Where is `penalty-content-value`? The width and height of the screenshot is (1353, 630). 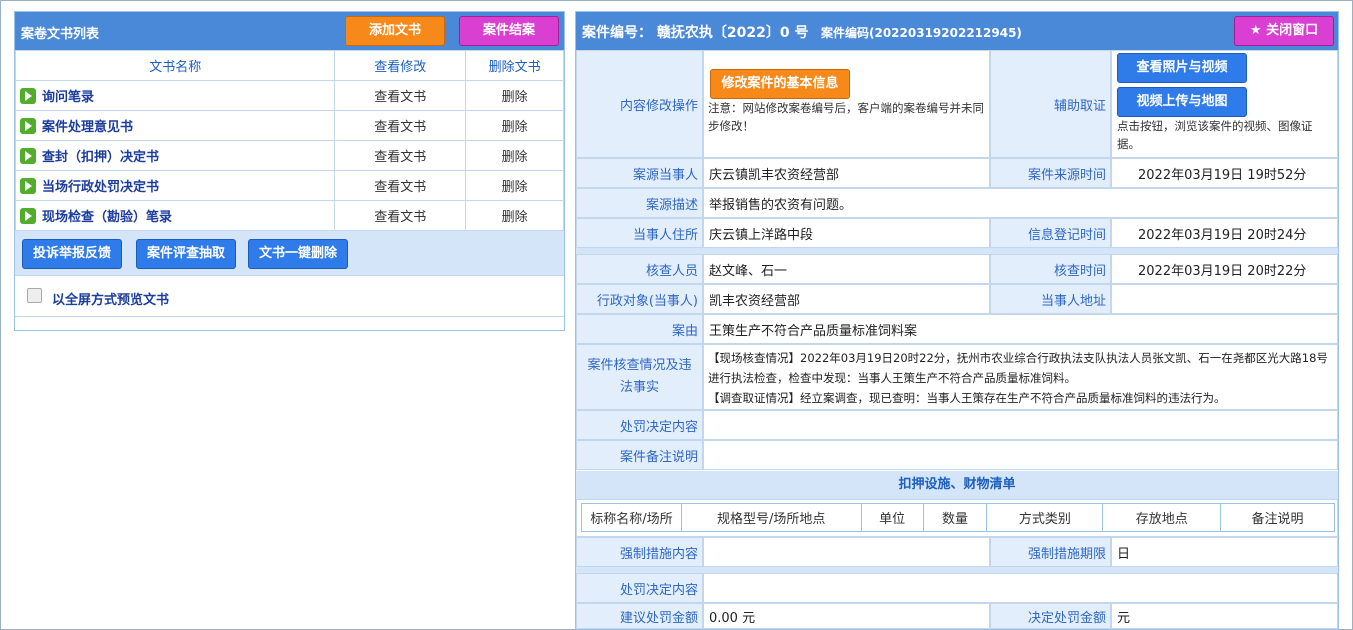
penalty-content-value is located at coordinates (1020, 425).